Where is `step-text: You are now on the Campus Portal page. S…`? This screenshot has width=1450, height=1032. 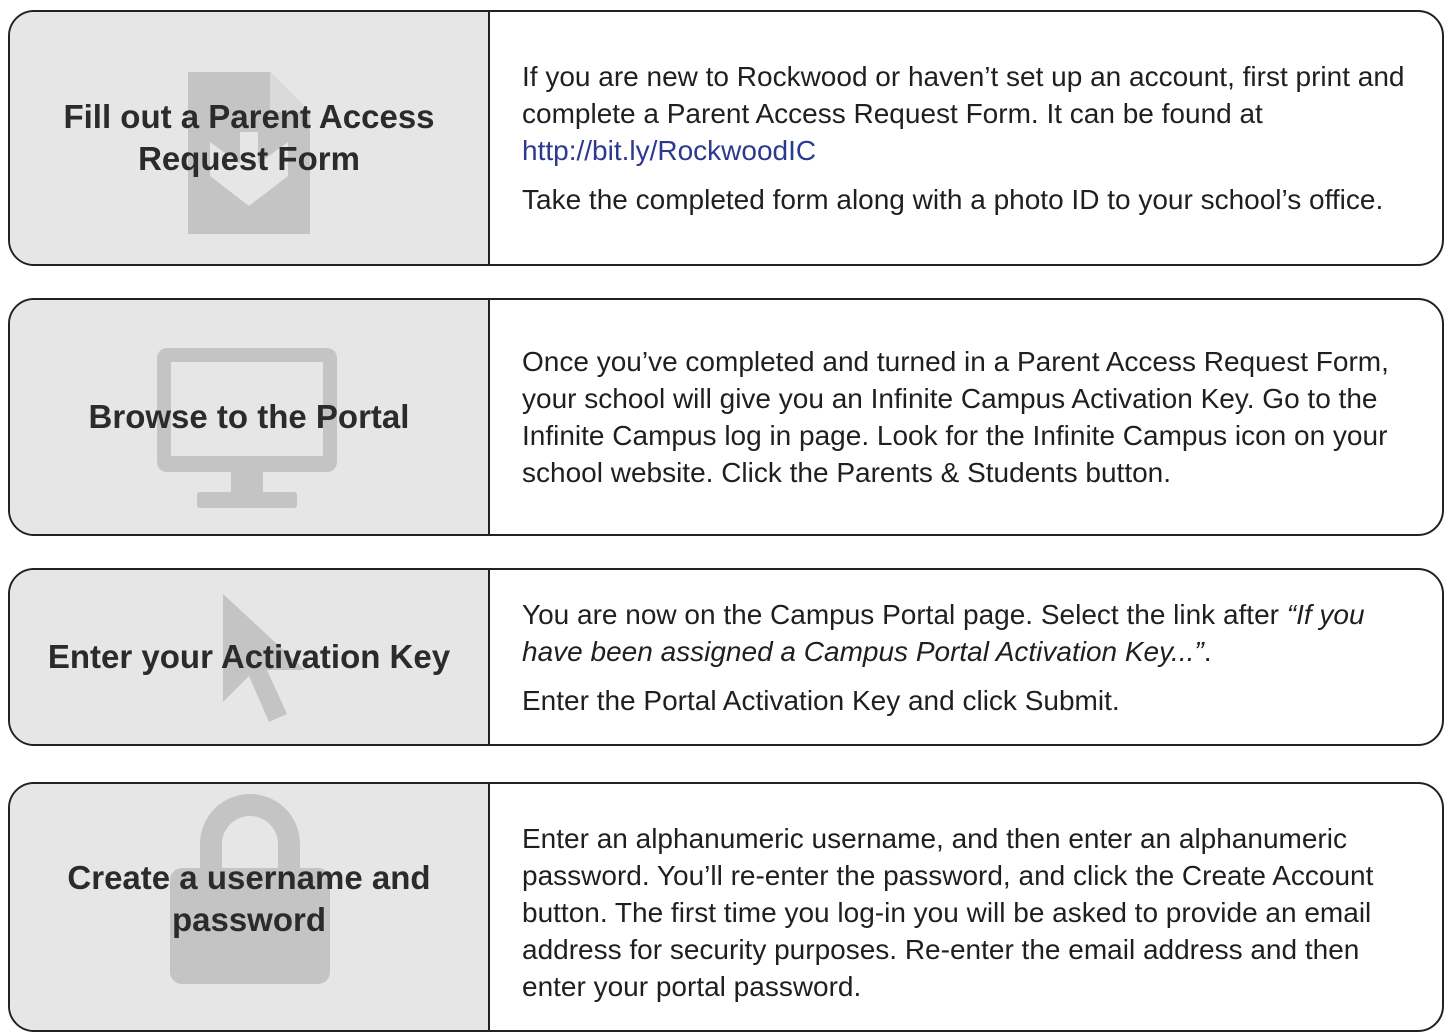 step-text: You are now on the Campus Portal page. S… is located at coordinates (904, 614).